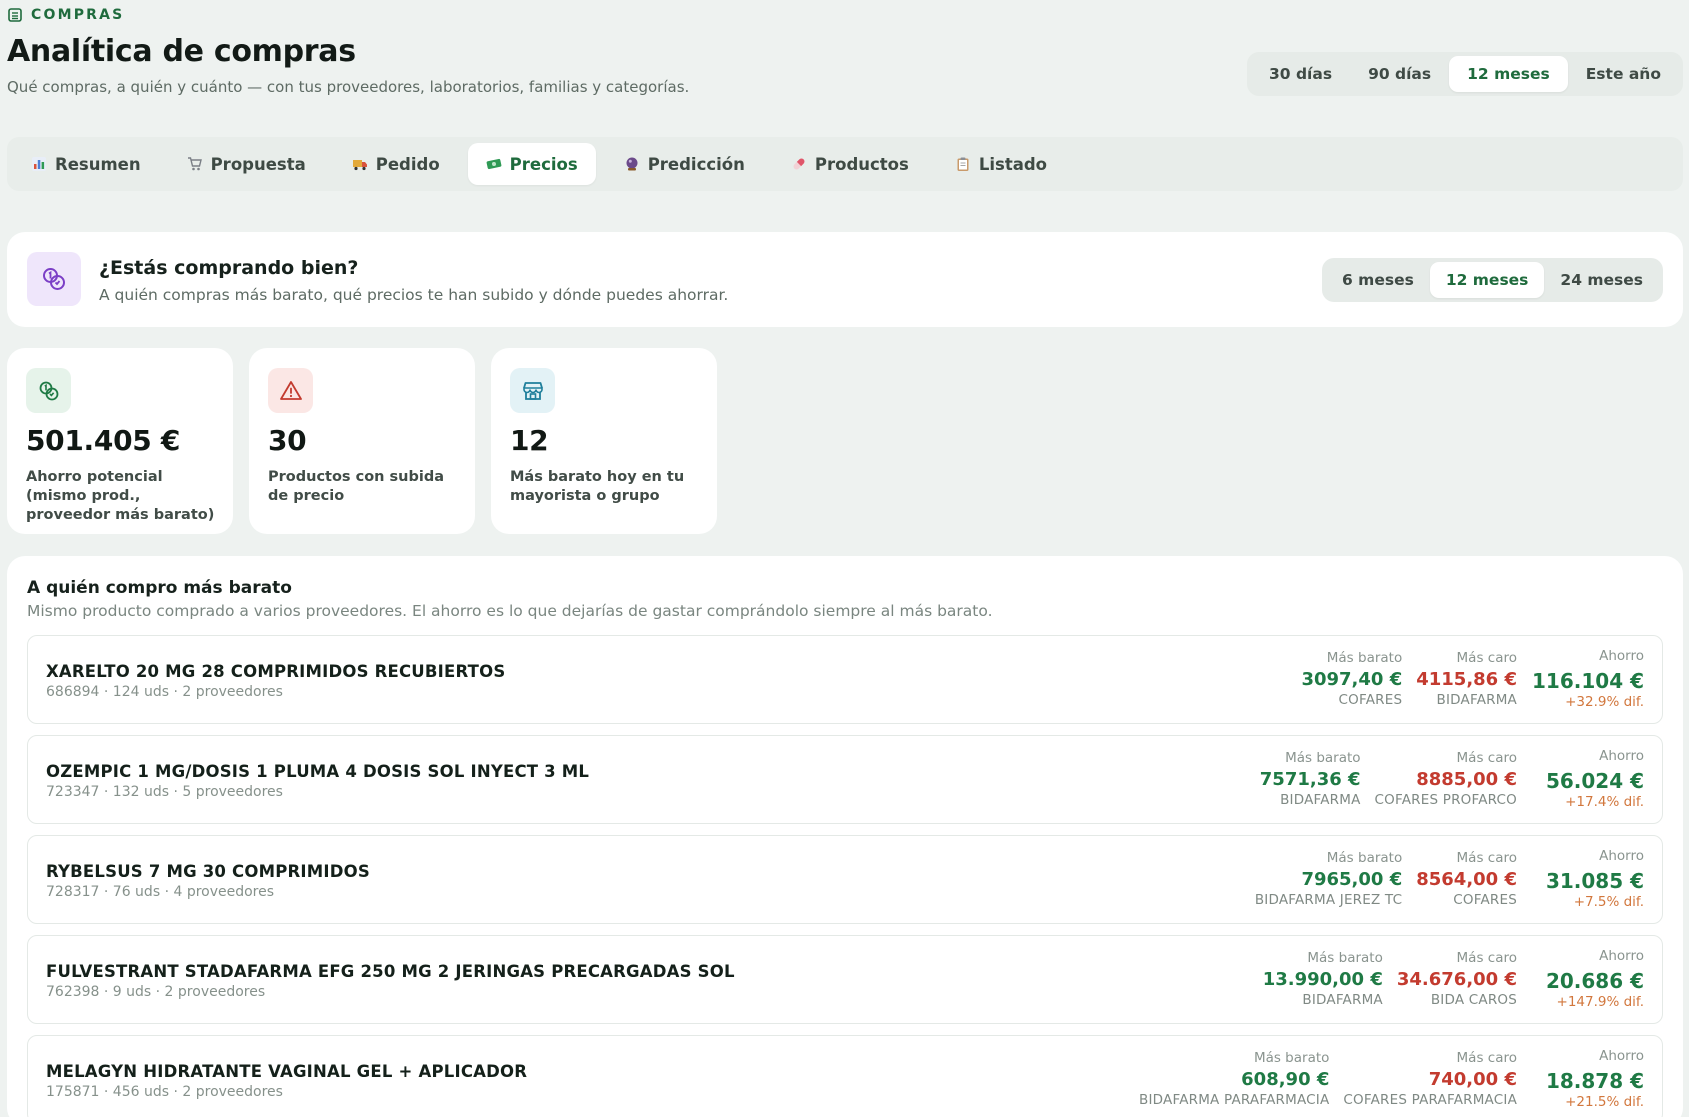  What do you see at coordinates (359, 165) in the screenshot?
I see `truck-icon` at bounding box center [359, 165].